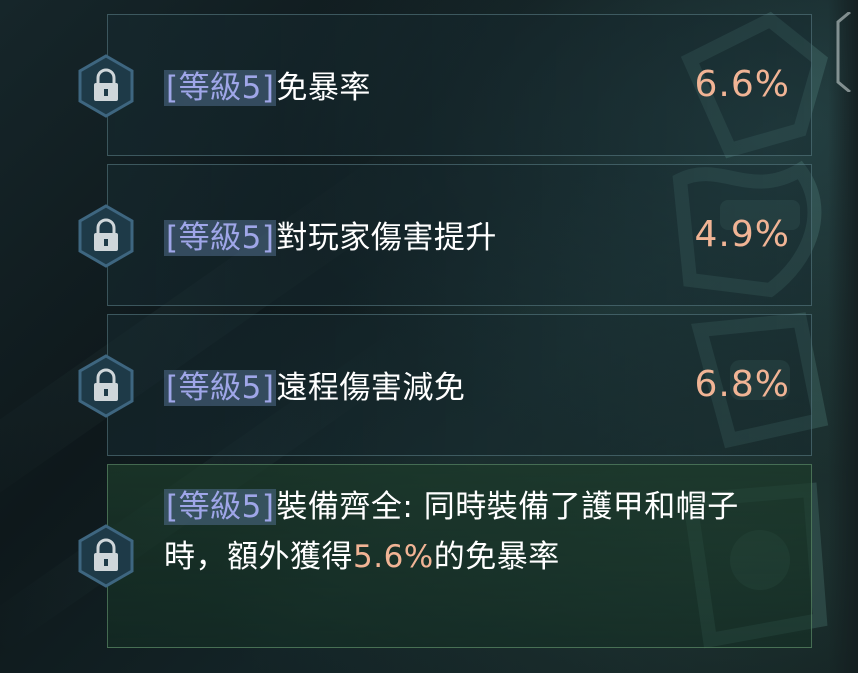 The height and width of the screenshot is (673, 858). Describe the element at coordinates (459, 532) in the screenshot. I see `set-bonus-description: [等級5]裝備齊全: 同時裝備了護甲和帽子時，額外獲得5.6%的免暴率` at that location.